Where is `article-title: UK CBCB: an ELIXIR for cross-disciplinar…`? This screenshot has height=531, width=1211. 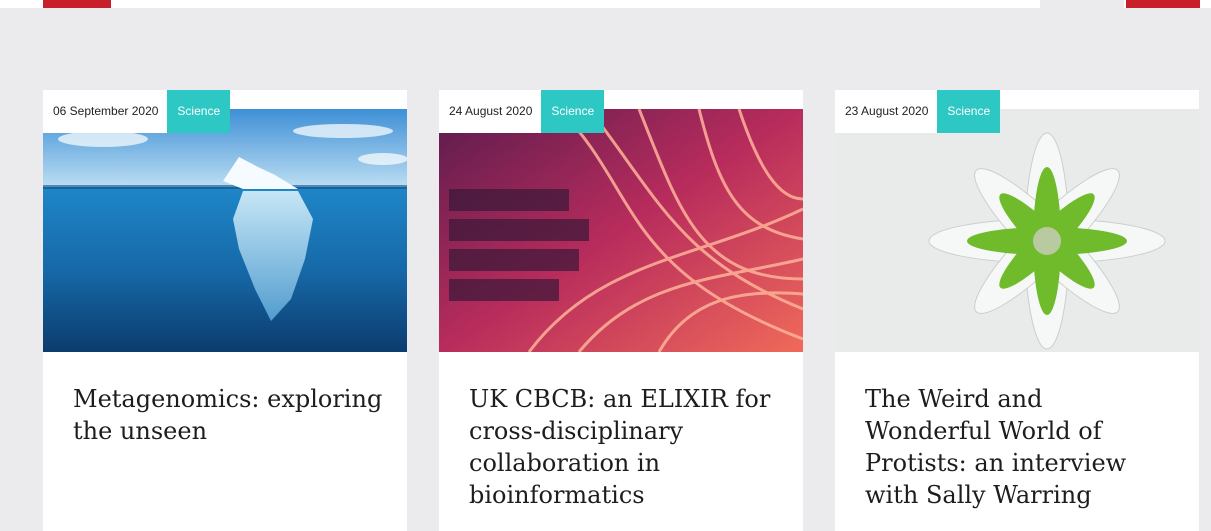 article-title: UK CBCB: an ELIXIR for cross-disciplinar… is located at coordinates (624, 447).